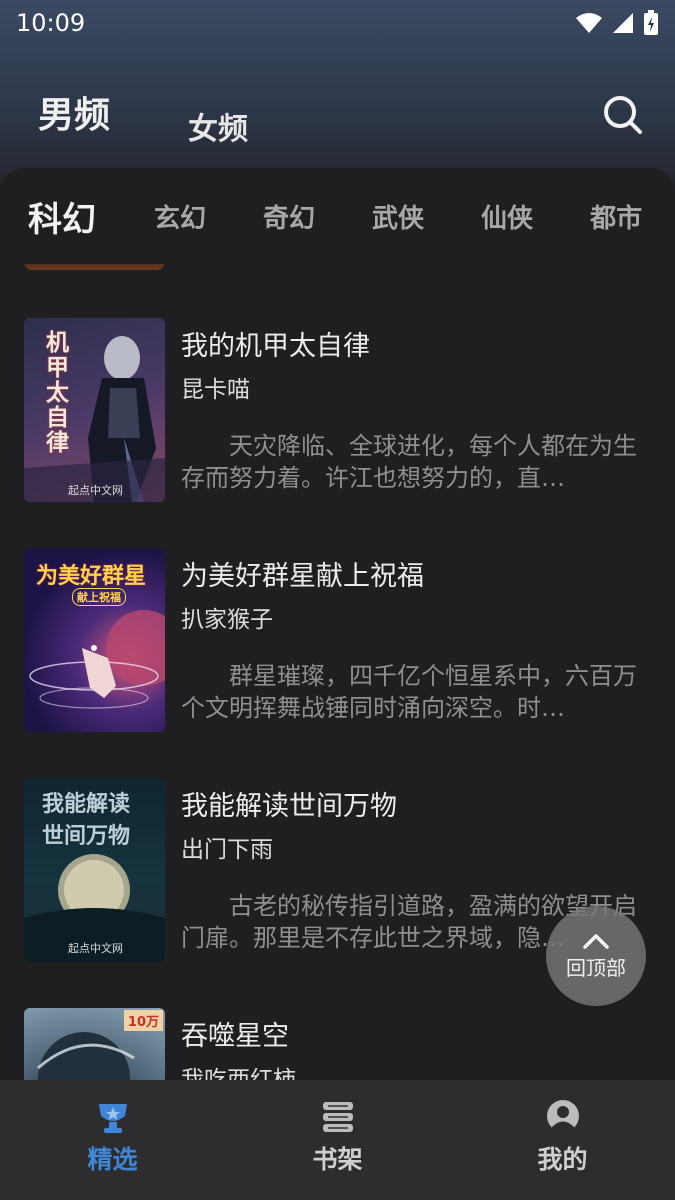 The width and height of the screenshot is (675, 1200). Describe the element at coordinates (94, 1044) in the screenshot. I see `book-cover: 10万` at that location.